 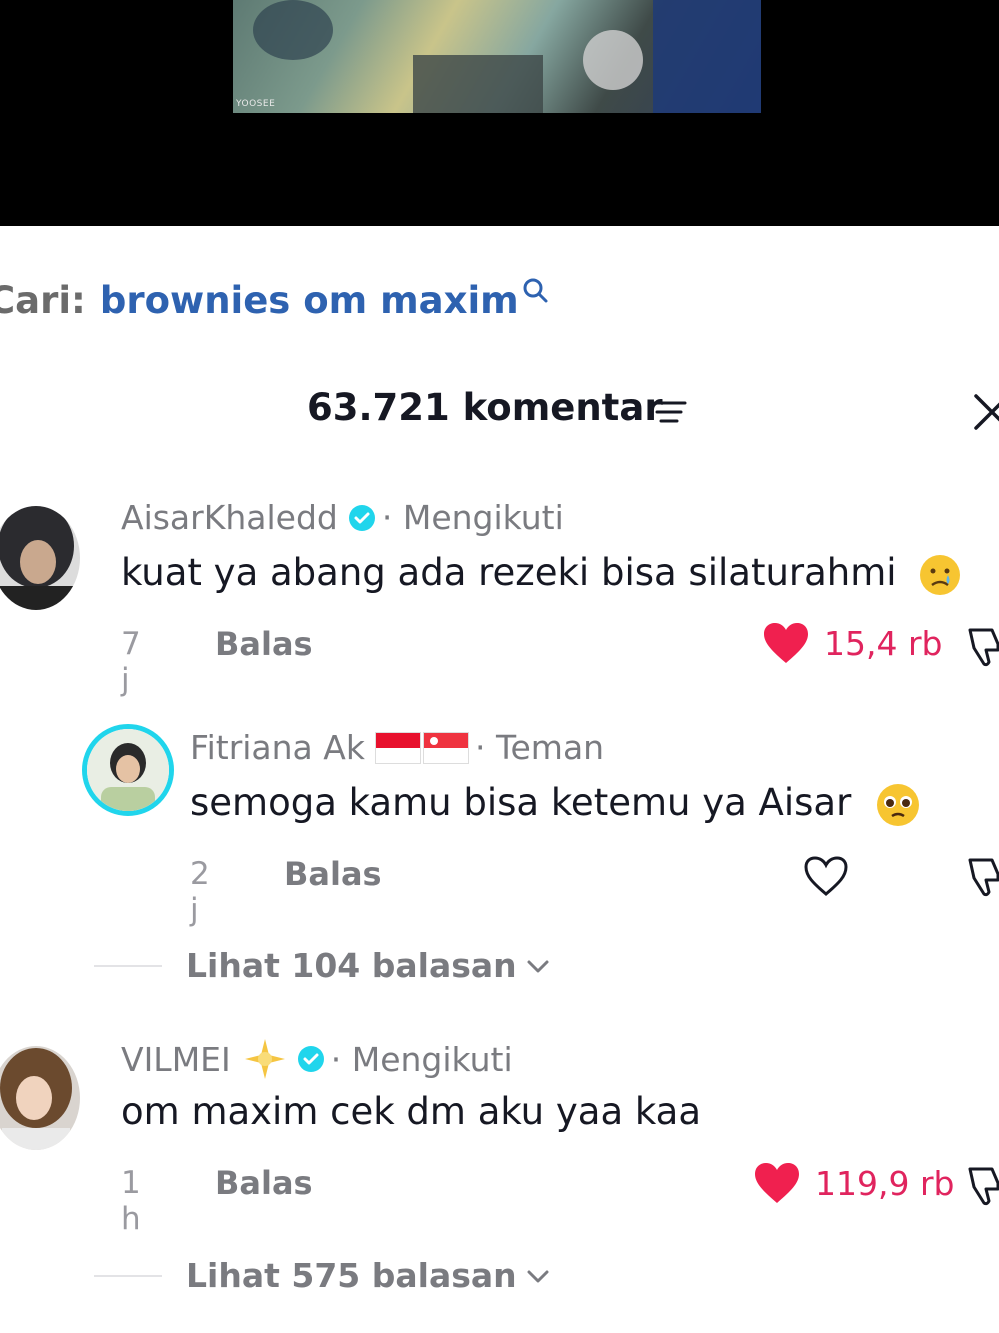 I want to click on view-replies-button: Lihat 575 balasan, so click(x=322, y=1275).